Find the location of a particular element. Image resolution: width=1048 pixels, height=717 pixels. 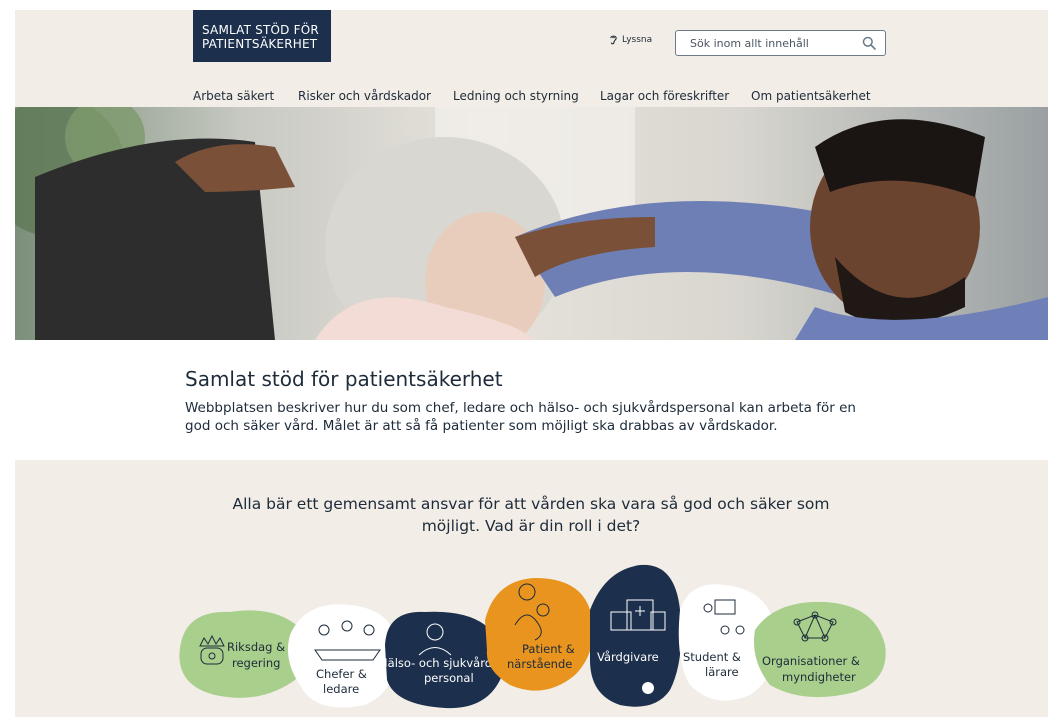

role-label-line2: närstående is located at coordinates (539, 664).